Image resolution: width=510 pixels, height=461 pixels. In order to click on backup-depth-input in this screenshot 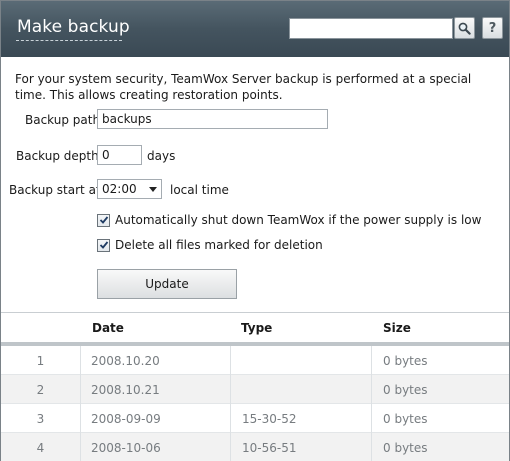, I will do `click(119, 155)`.